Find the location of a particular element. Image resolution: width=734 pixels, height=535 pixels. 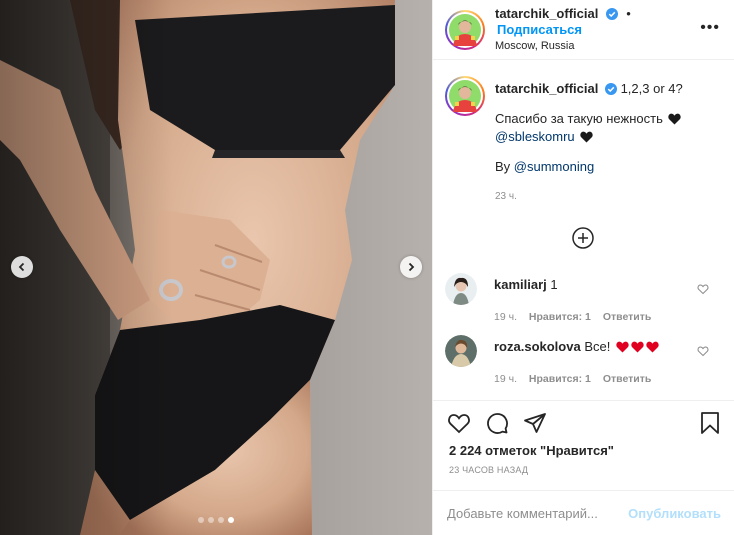

comment-username: roza.sokolova is located at coordinates (537, 346).